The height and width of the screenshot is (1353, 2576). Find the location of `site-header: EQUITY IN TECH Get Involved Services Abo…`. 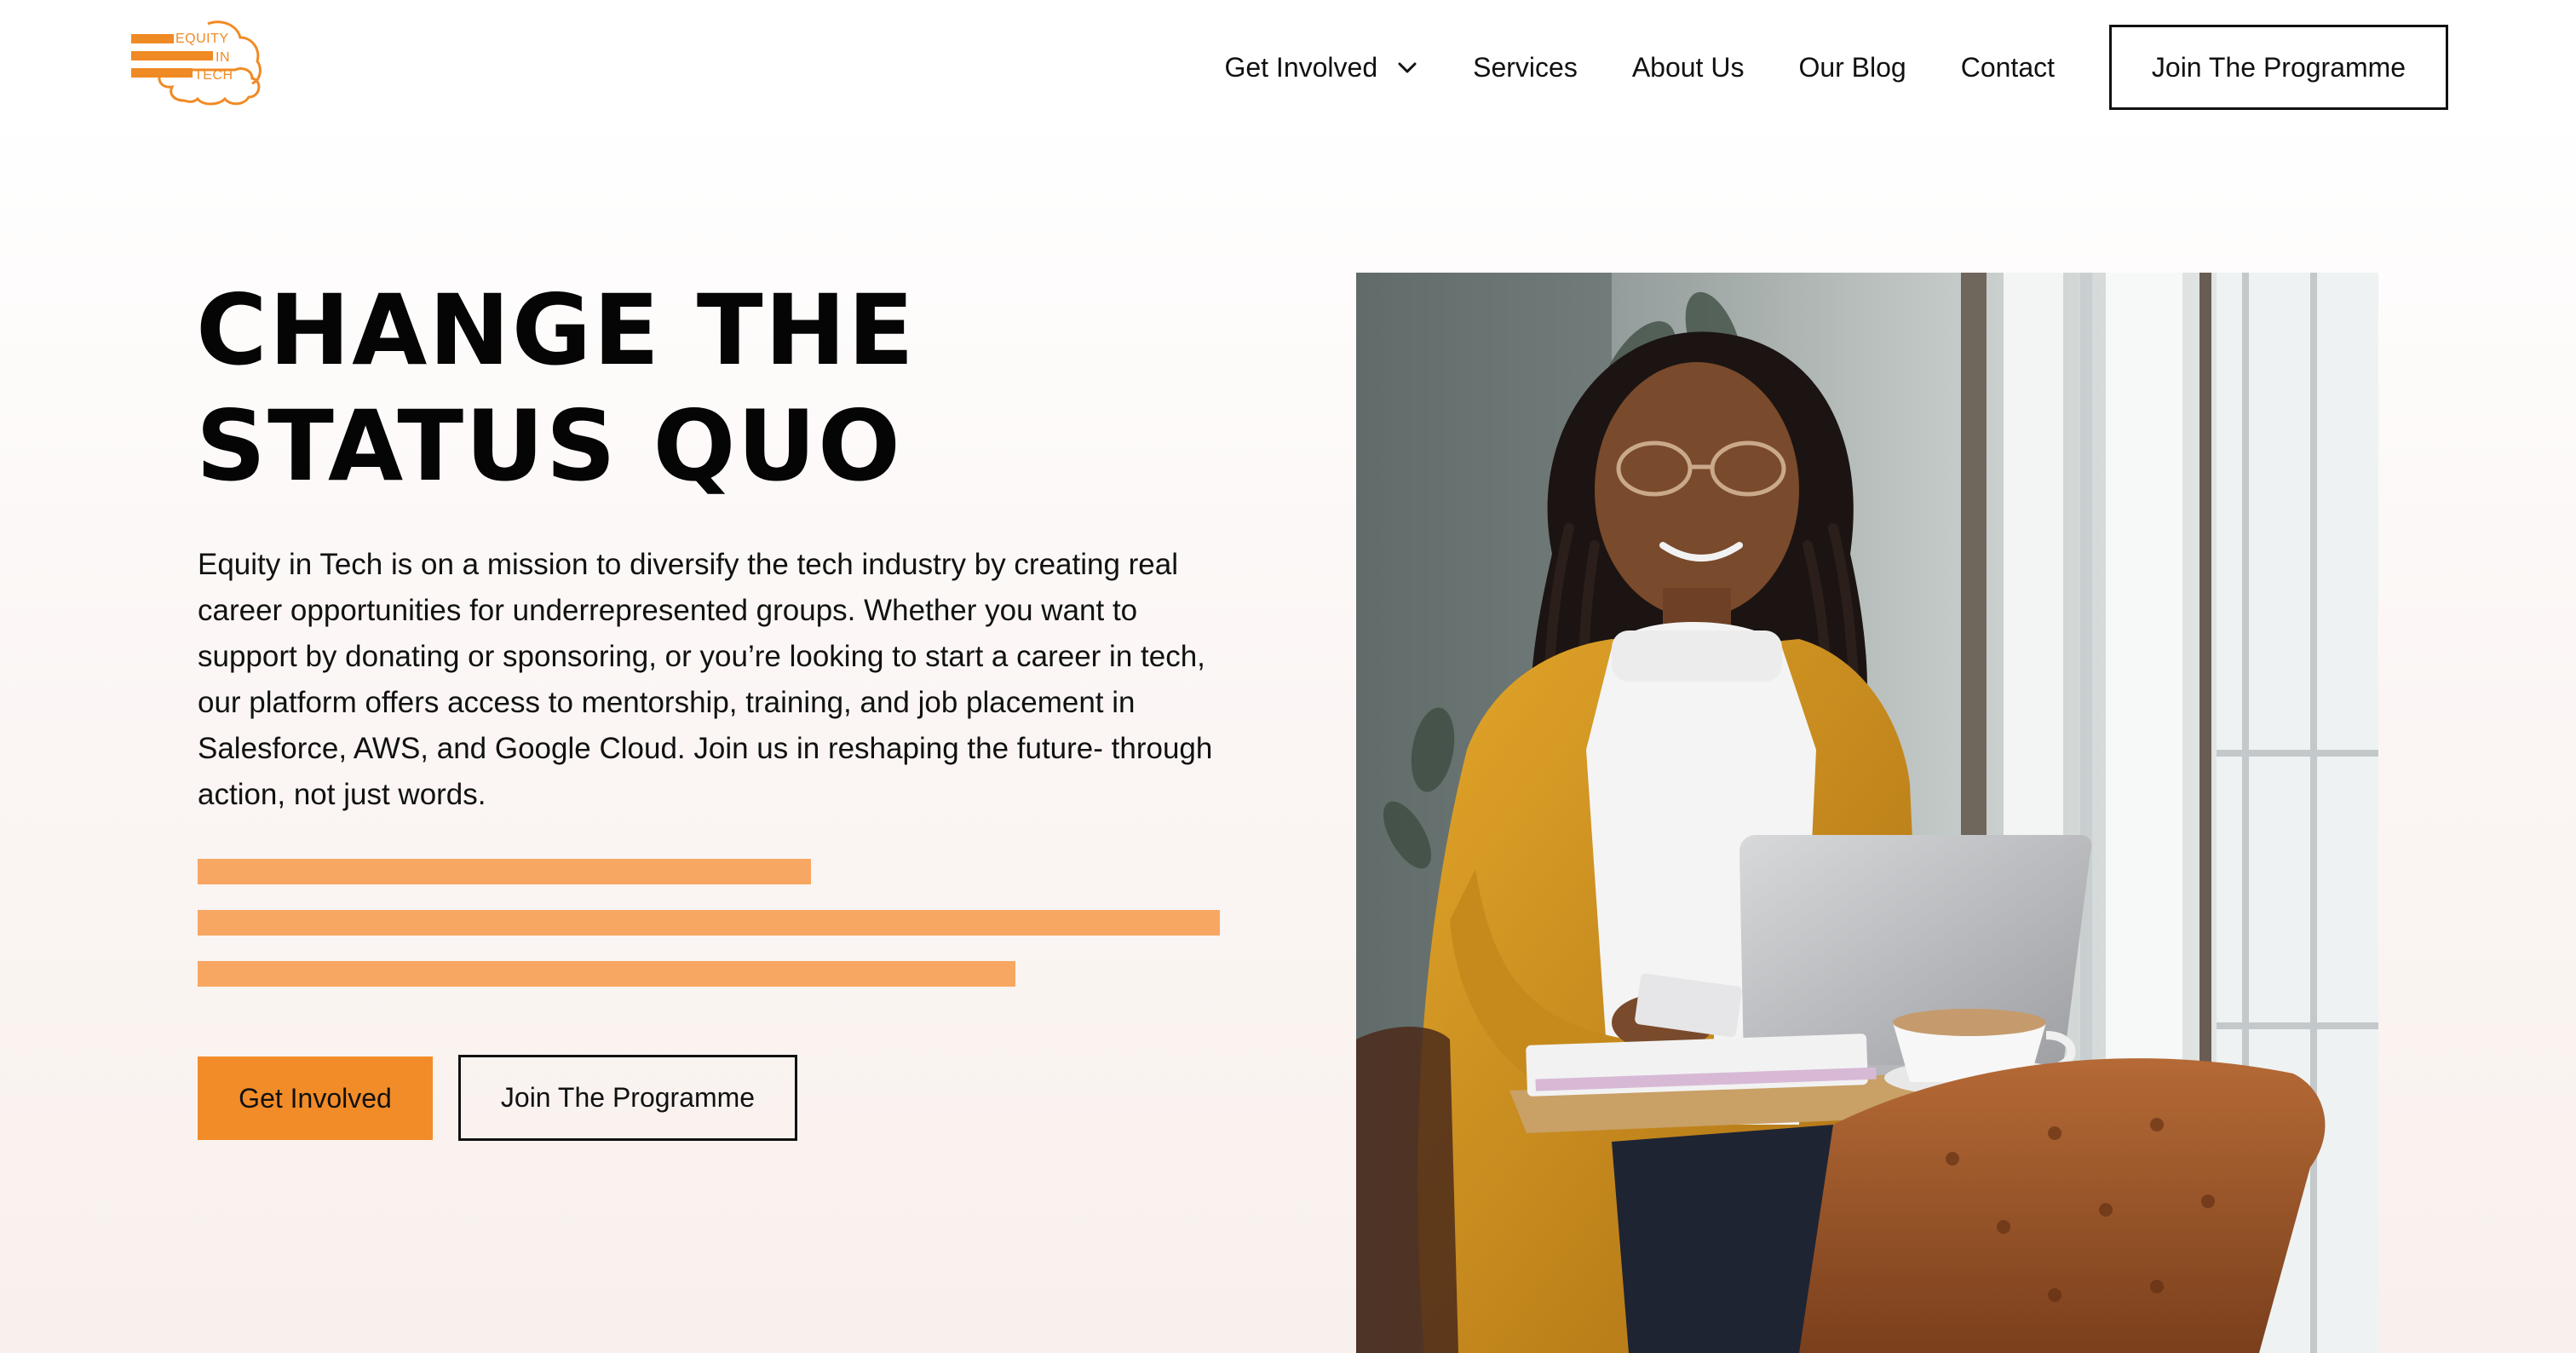

site-header: EQUITY IN TECH Get Involved Services Abo… is located at coordinates (1288, 68).